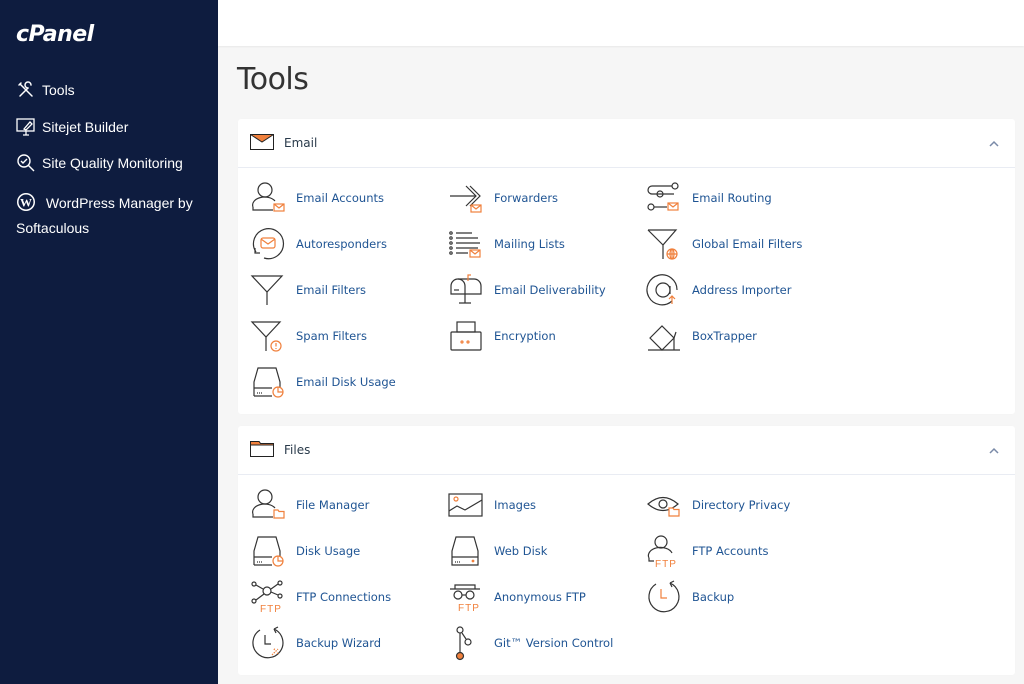 This screenshot has width=1024, height=684. Describe the element at coordinates (466, 198) in the screenshot. I see `forwarders-icon` at that location.